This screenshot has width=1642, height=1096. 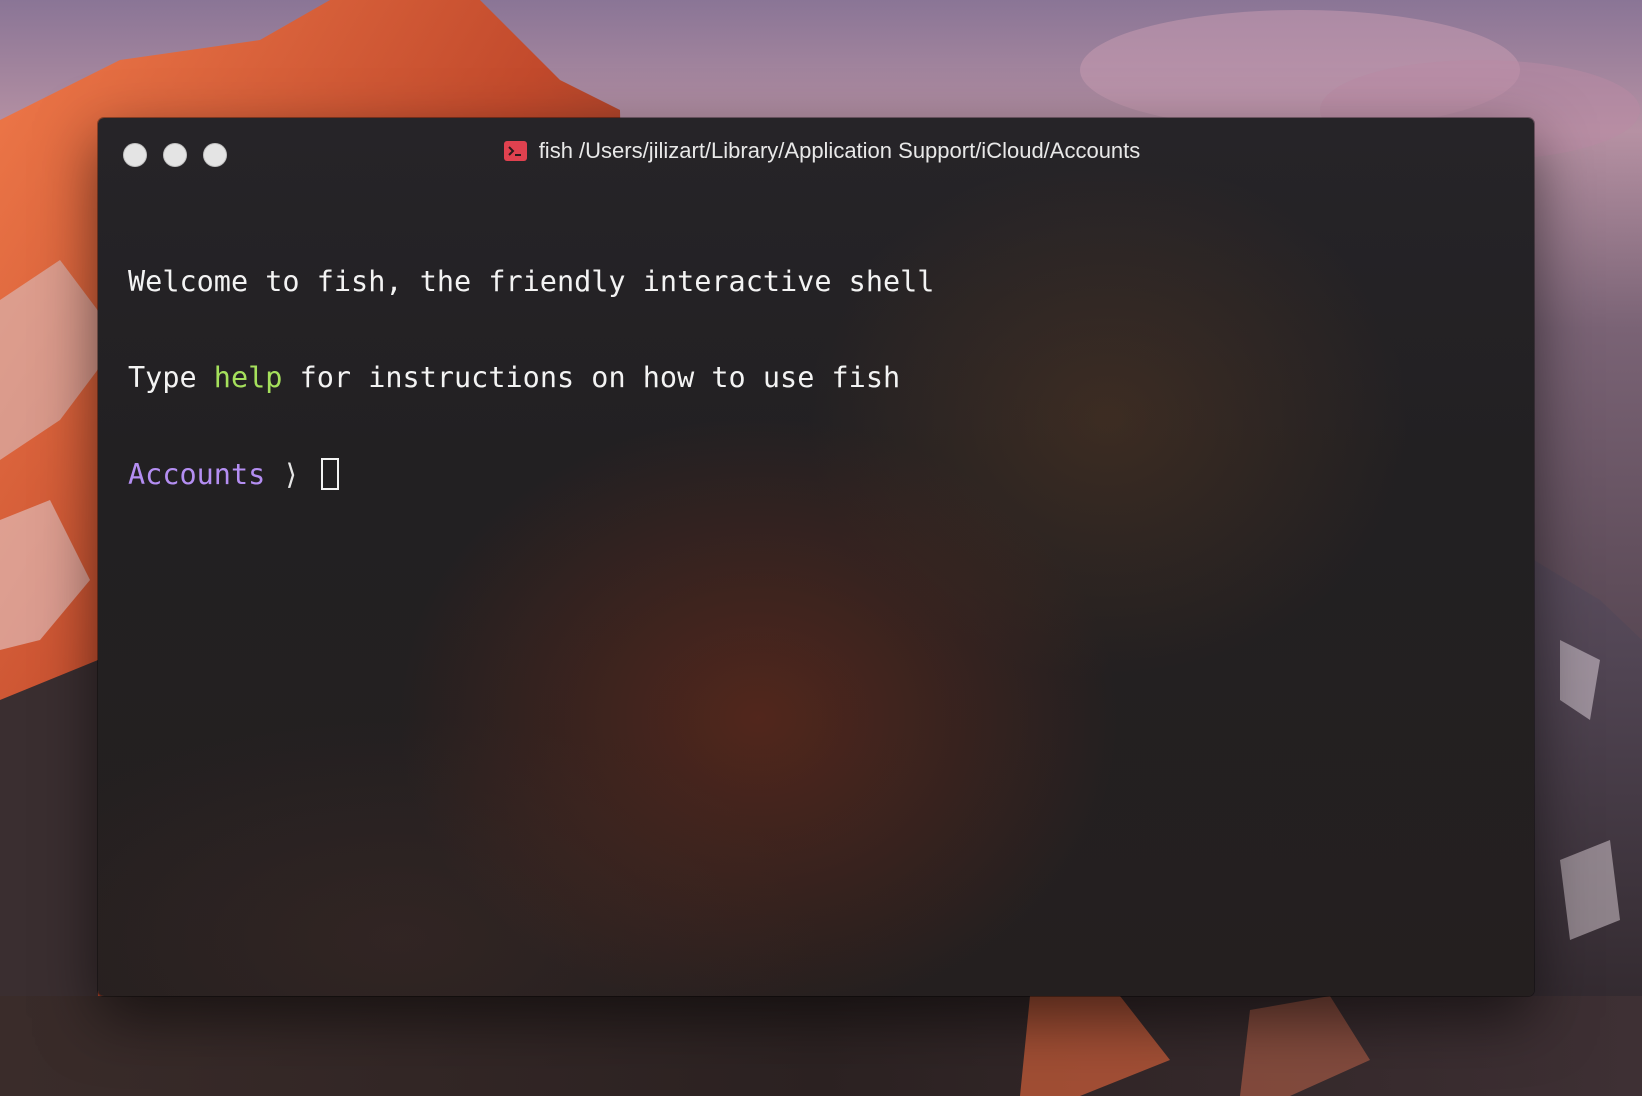 I want to click on help-prefix-text: Type, so click(x=171, y=377).